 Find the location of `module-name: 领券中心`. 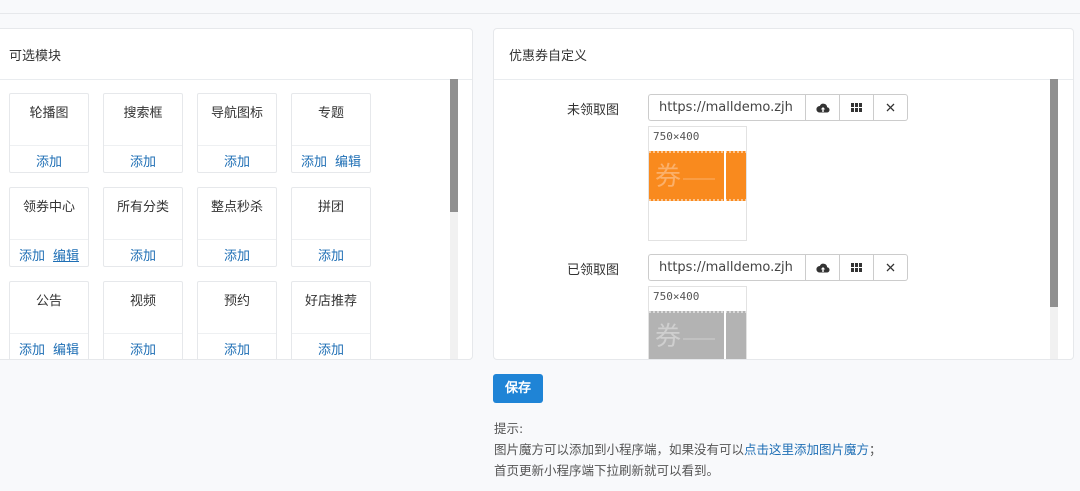

module-name: 领券中心 is located at coordinates (48, 207).